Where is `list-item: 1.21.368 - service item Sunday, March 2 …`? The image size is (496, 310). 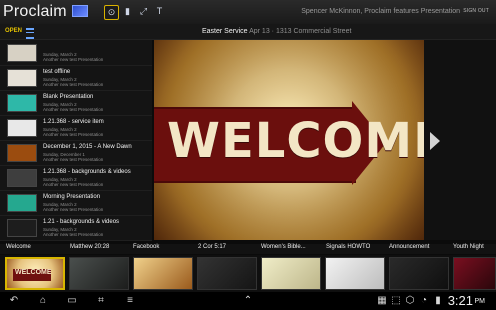 list-item: 1.21.368 - service item Sunday, March 2 … is located at coordinates (76, 128).